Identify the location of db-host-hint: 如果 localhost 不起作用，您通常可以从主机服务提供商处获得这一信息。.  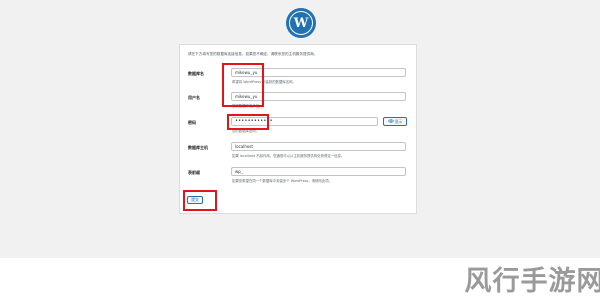
(288, 156).